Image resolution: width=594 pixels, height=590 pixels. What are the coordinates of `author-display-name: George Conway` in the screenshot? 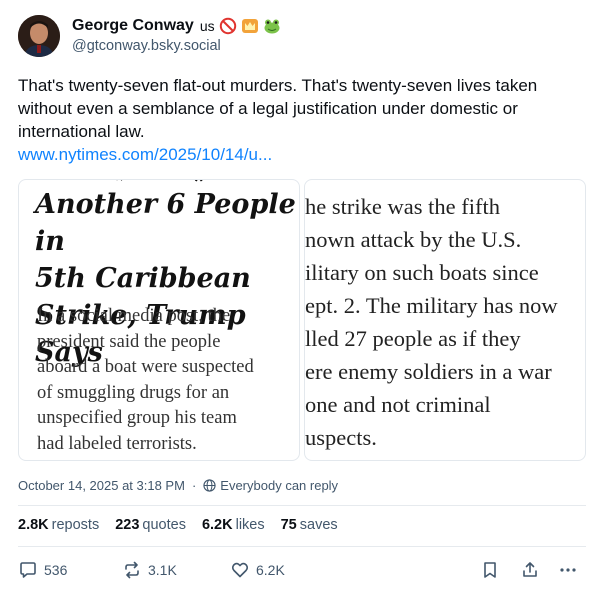 It's located at (133, 26).